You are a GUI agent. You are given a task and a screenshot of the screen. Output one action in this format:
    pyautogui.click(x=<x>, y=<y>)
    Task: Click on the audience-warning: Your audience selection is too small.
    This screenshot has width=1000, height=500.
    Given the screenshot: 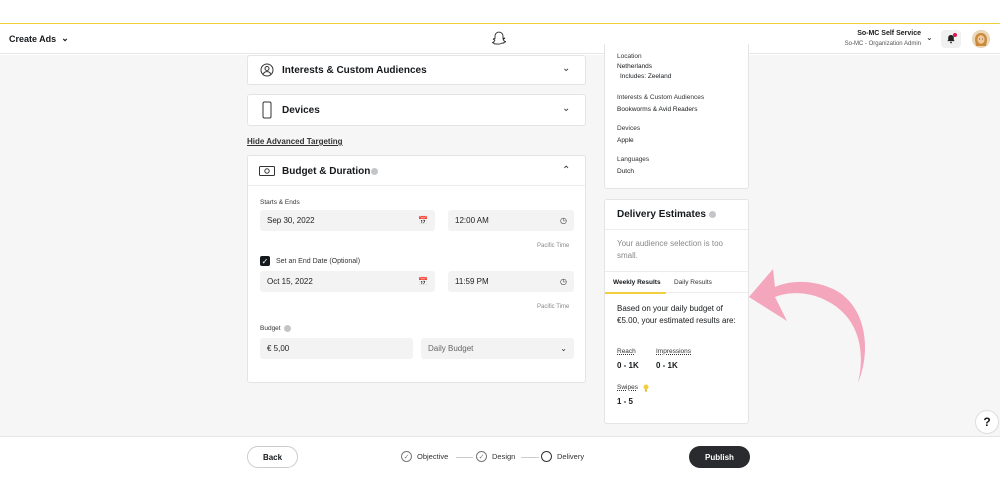 What is the action you would take?
    pyautogui.click(x=670, y=249)
    